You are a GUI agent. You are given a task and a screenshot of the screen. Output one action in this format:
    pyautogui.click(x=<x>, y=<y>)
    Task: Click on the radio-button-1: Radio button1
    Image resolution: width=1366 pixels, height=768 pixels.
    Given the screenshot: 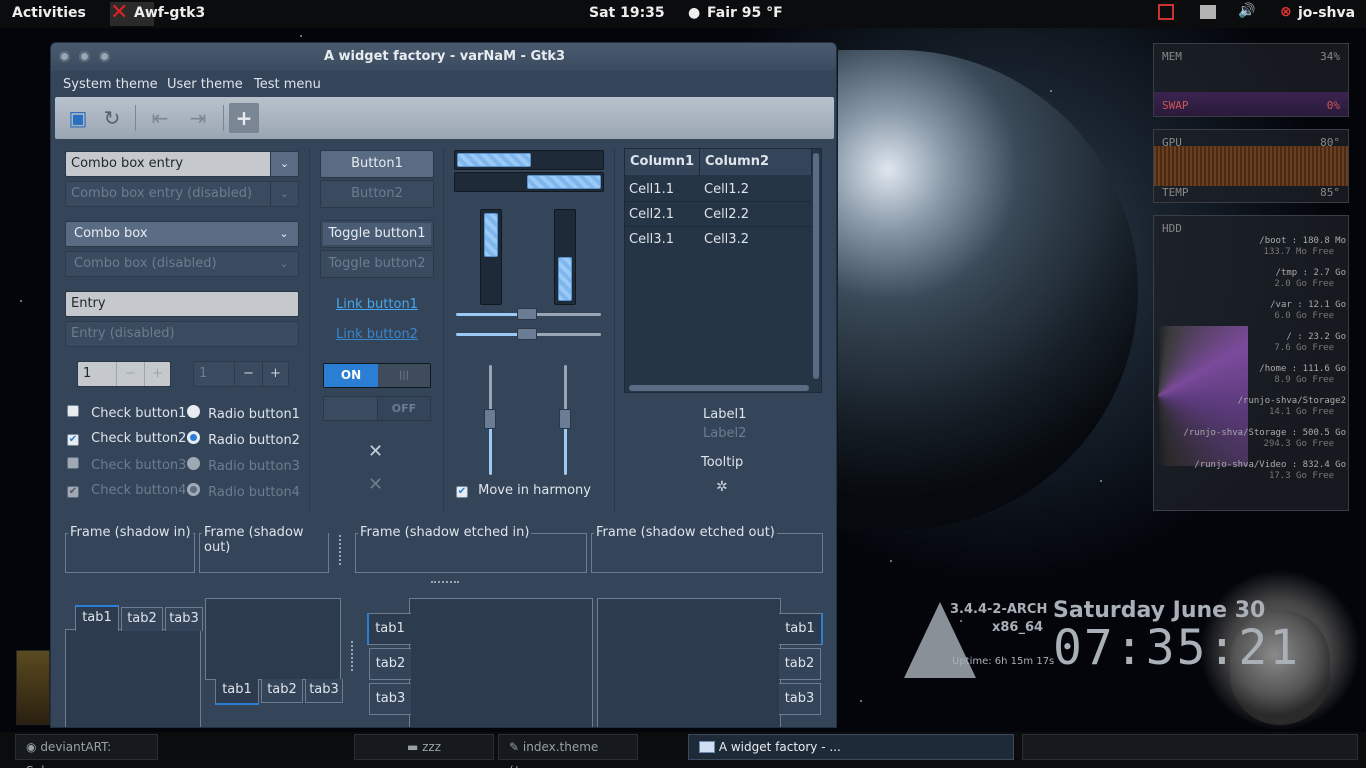 What is the action you would take?
    pyautogui.click(x=243, y=413)
    